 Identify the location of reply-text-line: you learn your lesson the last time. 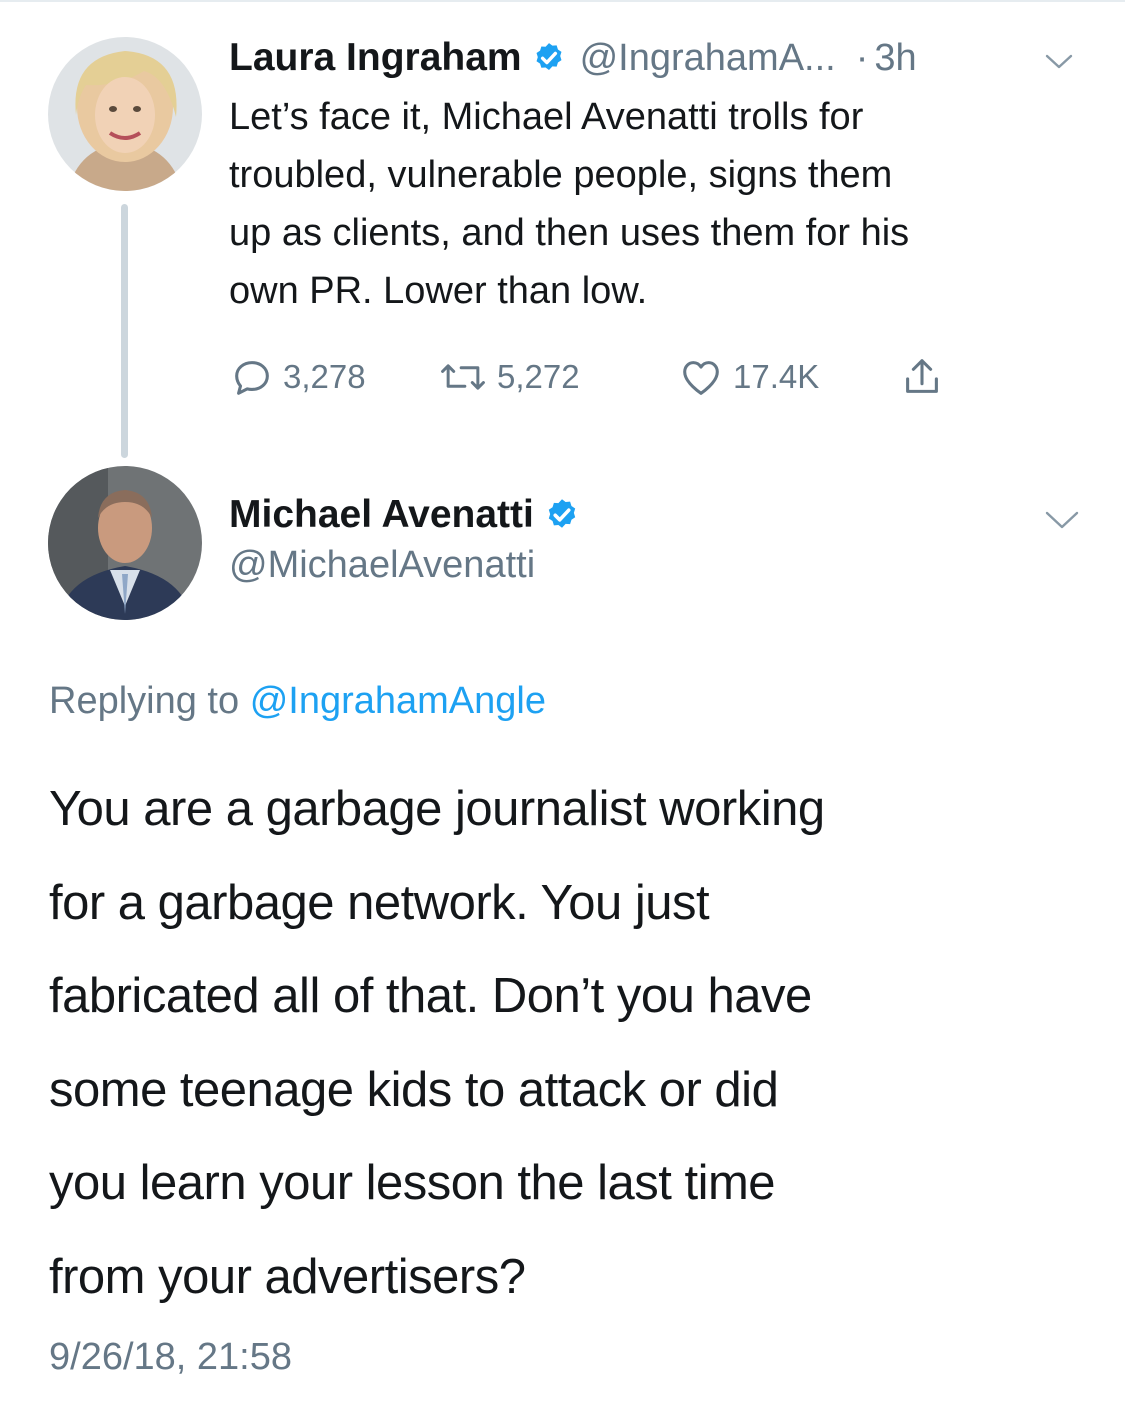
(412, 1183).